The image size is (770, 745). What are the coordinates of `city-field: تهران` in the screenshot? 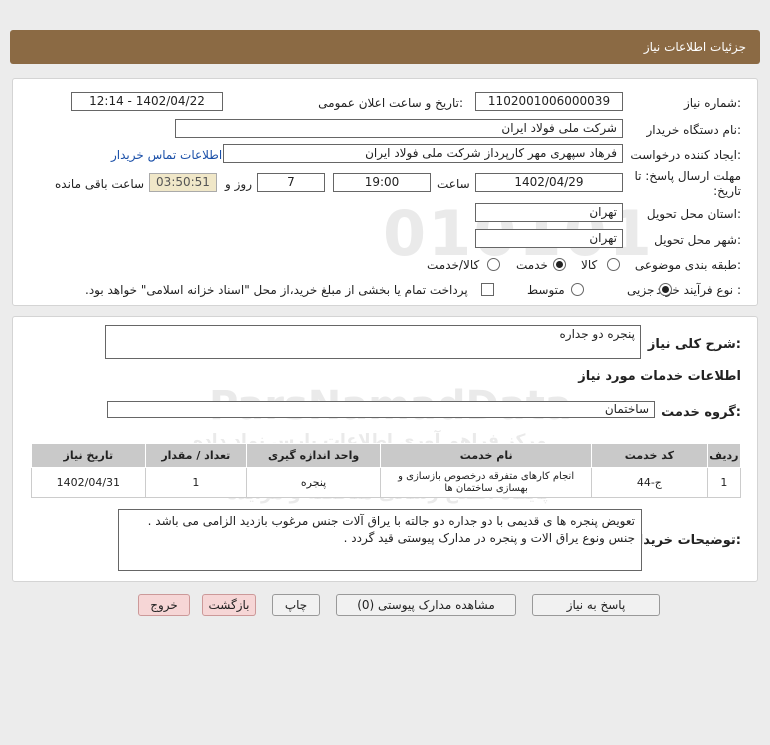 It's located at (549, 238).